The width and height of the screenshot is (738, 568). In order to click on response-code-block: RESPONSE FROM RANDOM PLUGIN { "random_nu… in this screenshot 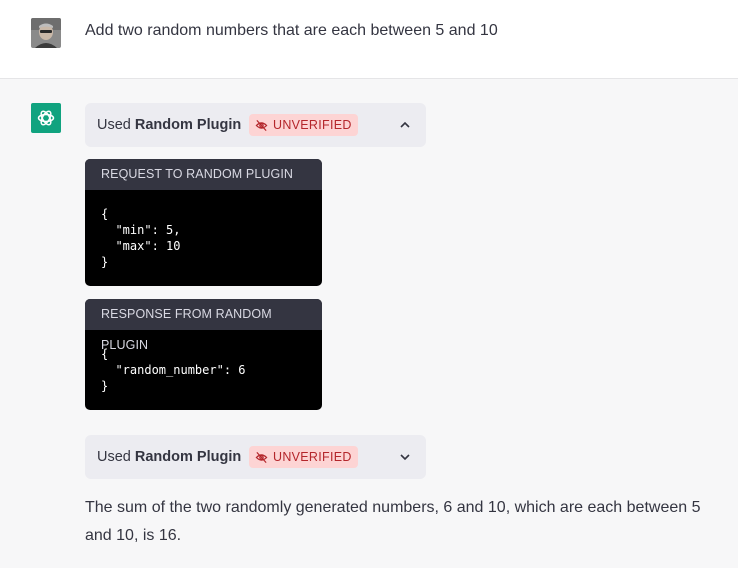, I will do `click(203, 354)`.